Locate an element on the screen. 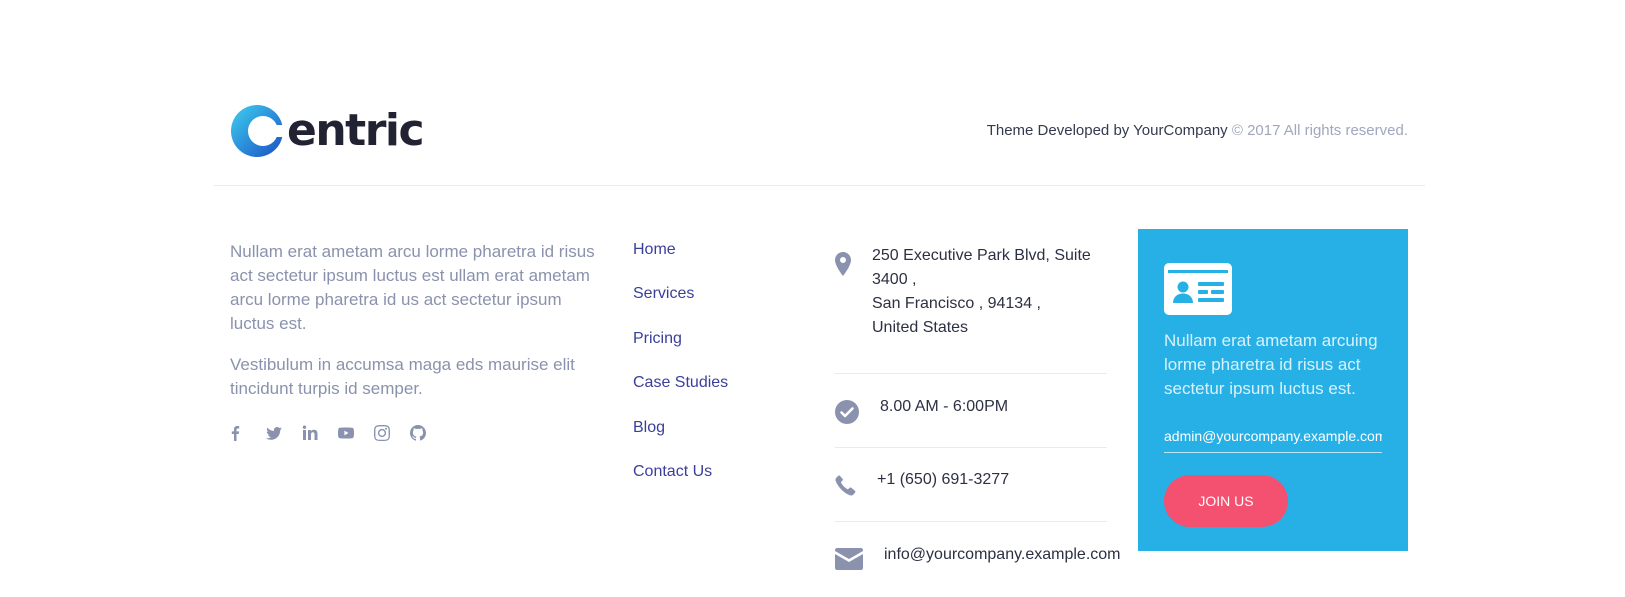 The image size is (1625, 597). nav-link-pricing: Pricing is located at coordinates (657, 338).